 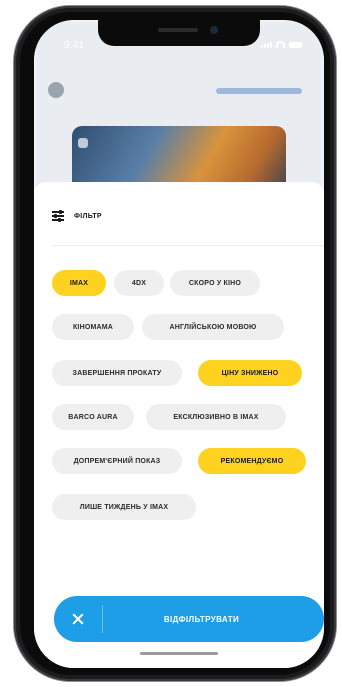 I want to click on chip-label: РЕКОМЕНДУЄМО, so click(x=252, y=461).